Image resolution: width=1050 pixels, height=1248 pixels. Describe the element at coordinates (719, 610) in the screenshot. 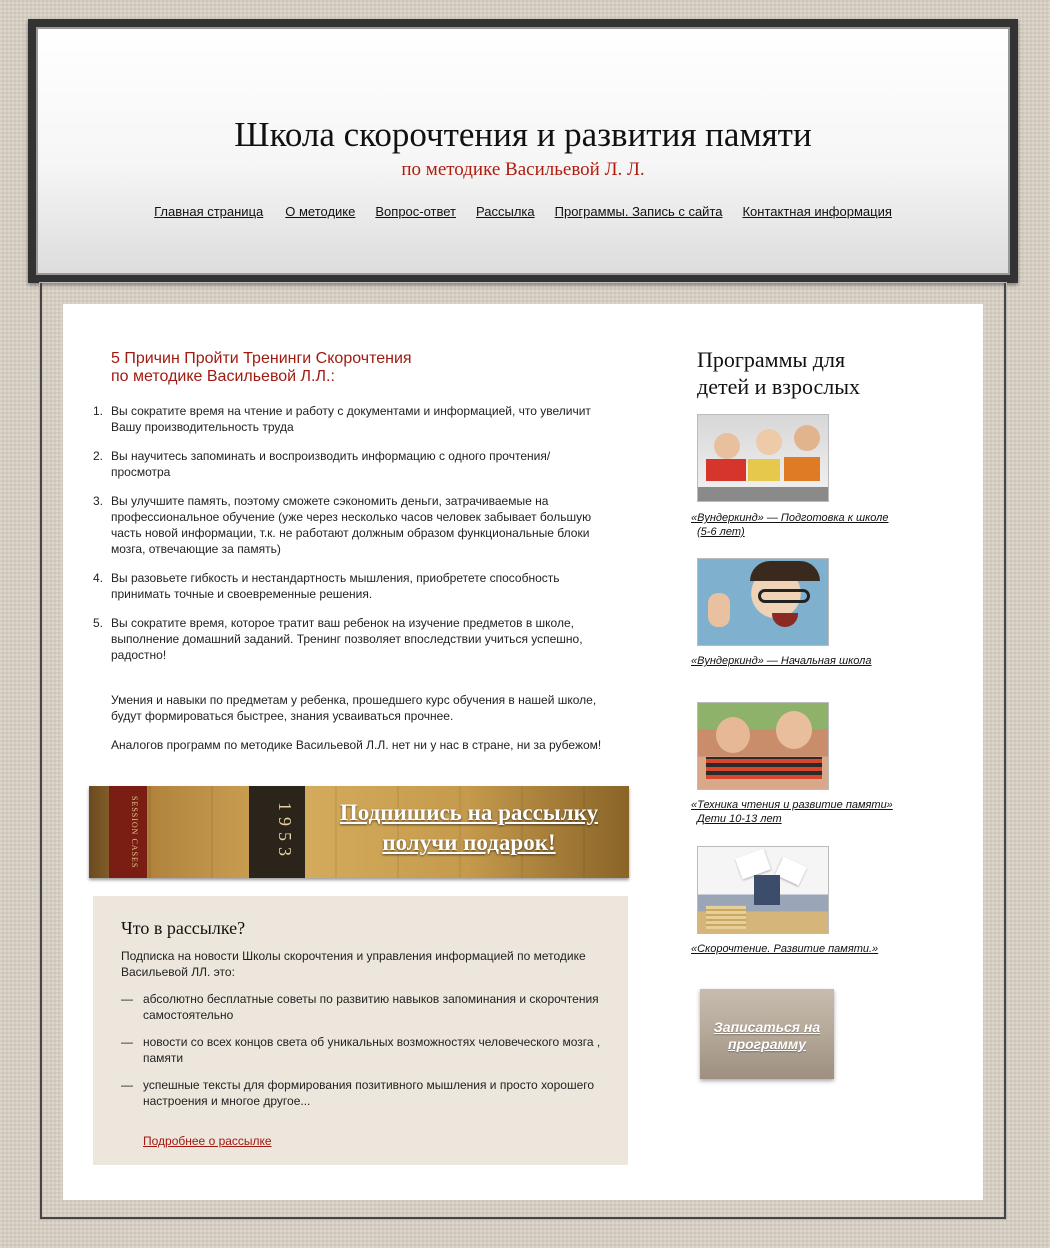

I see `hand-image` at that location.